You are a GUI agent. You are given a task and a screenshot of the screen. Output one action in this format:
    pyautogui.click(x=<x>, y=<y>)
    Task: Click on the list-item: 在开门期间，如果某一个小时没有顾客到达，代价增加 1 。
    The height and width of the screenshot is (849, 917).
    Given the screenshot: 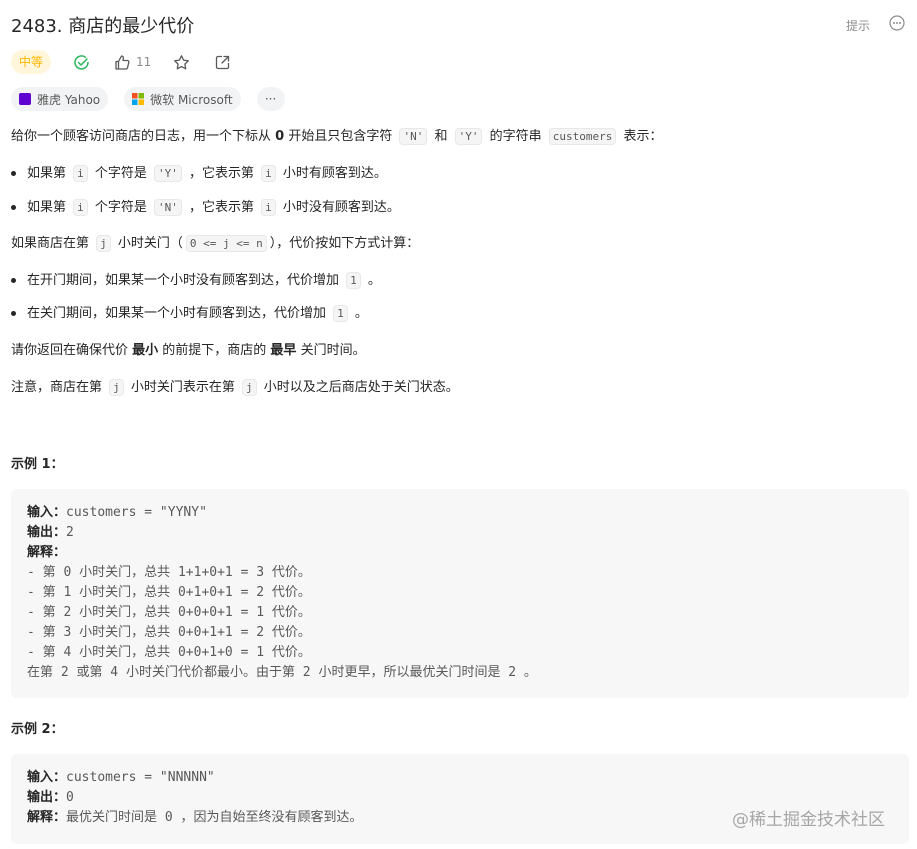 What is the action you would take?
    pyautogui.click(x=204, y=281)
    